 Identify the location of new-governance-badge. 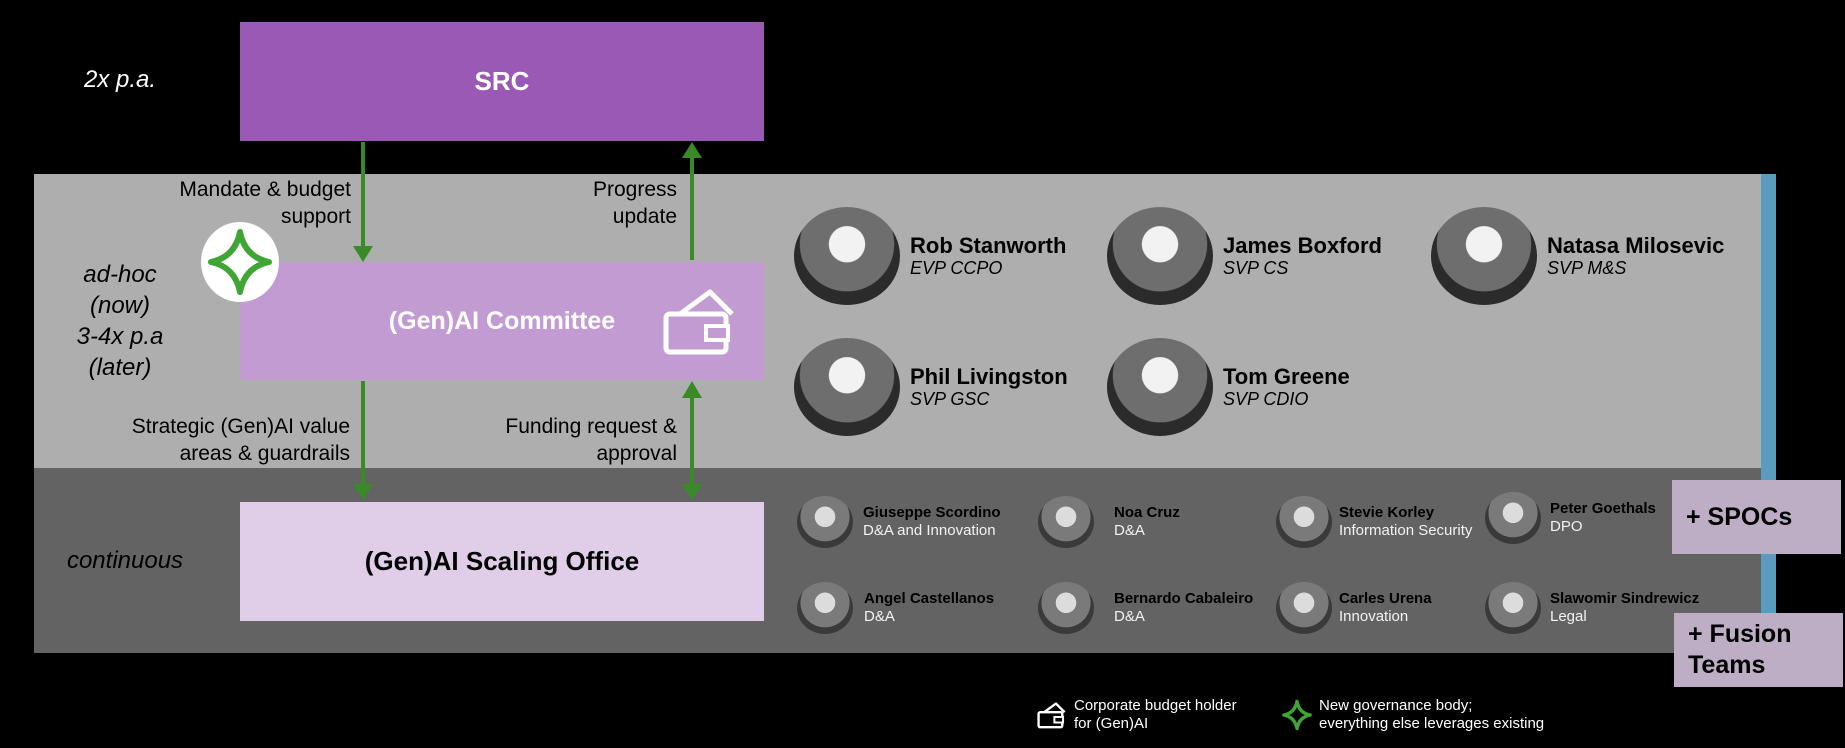
(240, 262).